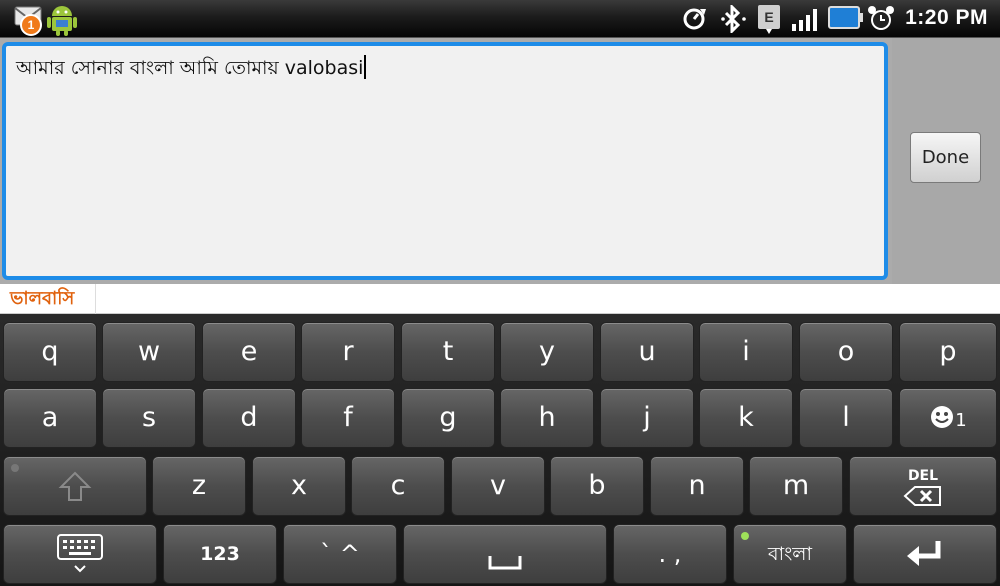  I want to click on emoji-key: 1, so click(948, 418).